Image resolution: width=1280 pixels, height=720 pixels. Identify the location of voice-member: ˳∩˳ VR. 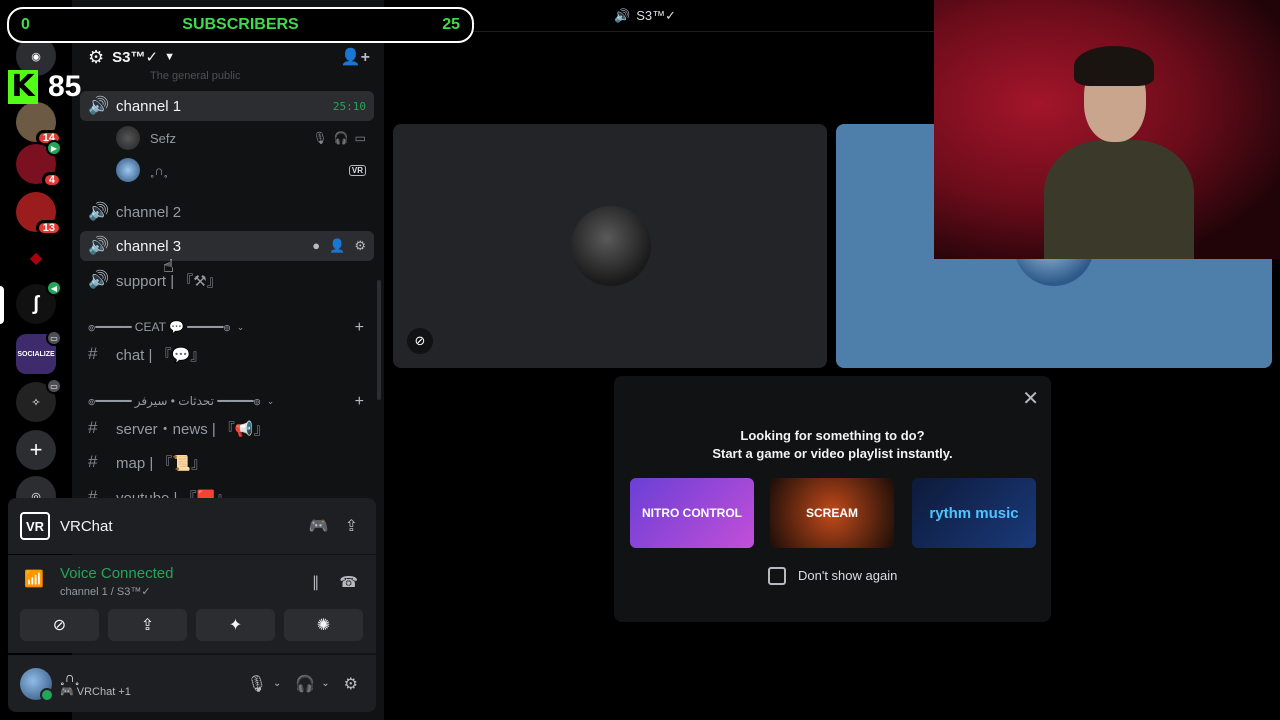
(243, 170).